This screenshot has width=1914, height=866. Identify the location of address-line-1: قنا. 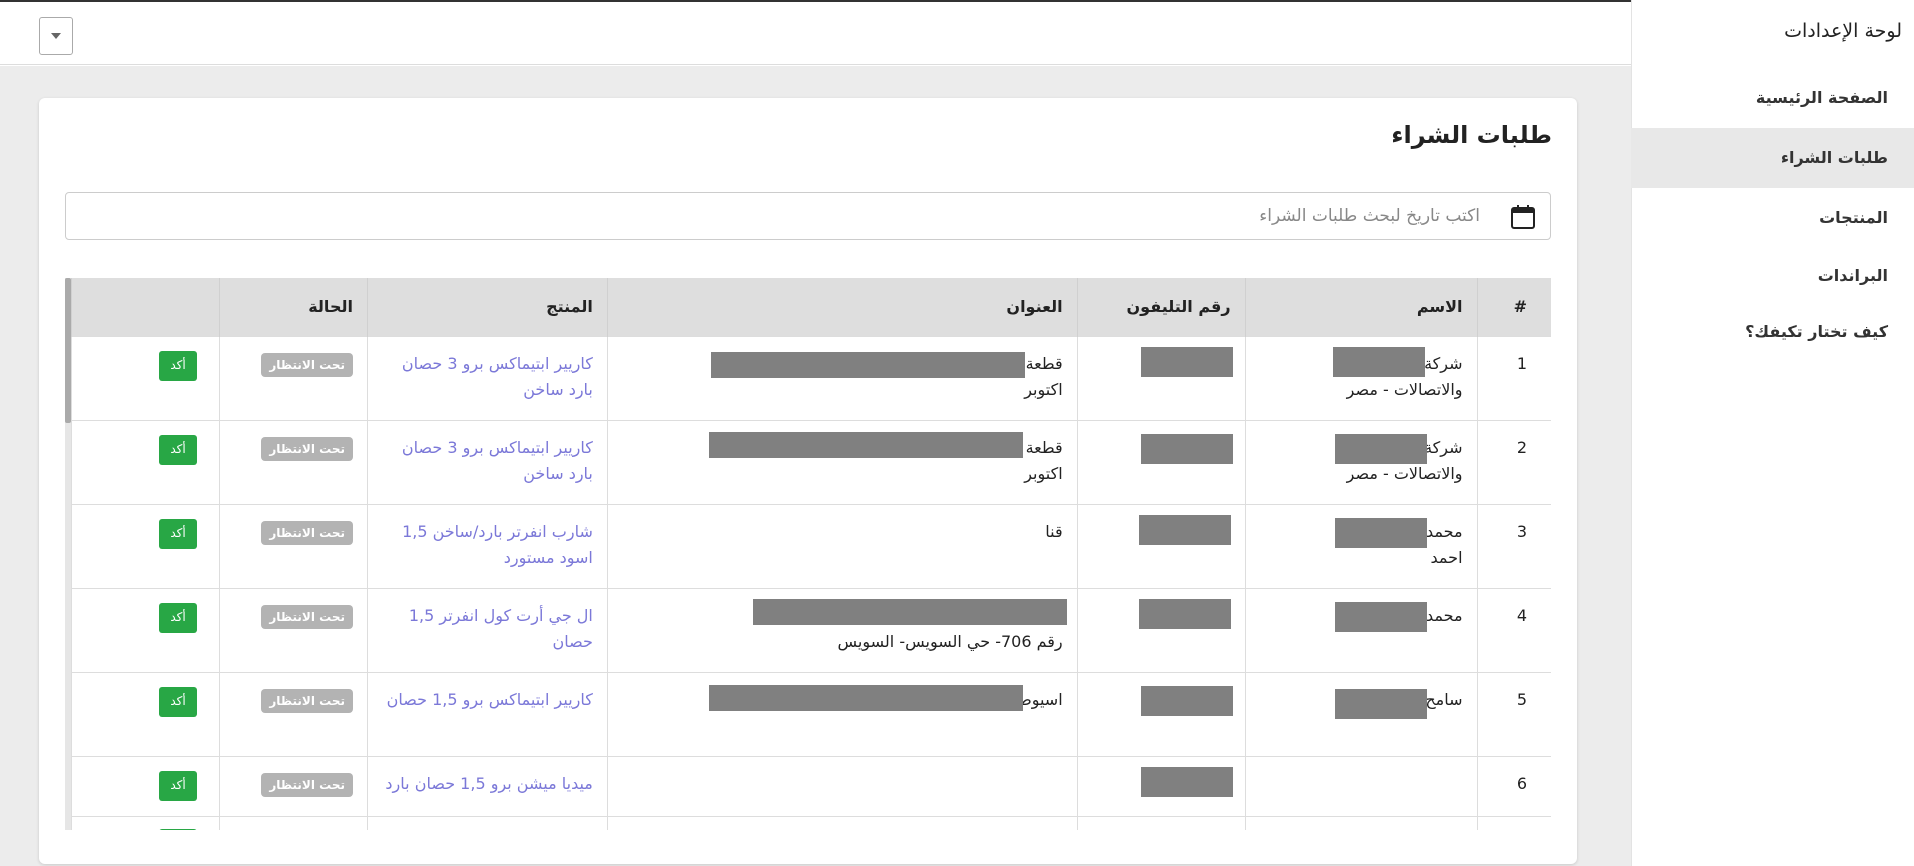
(1054, 531).